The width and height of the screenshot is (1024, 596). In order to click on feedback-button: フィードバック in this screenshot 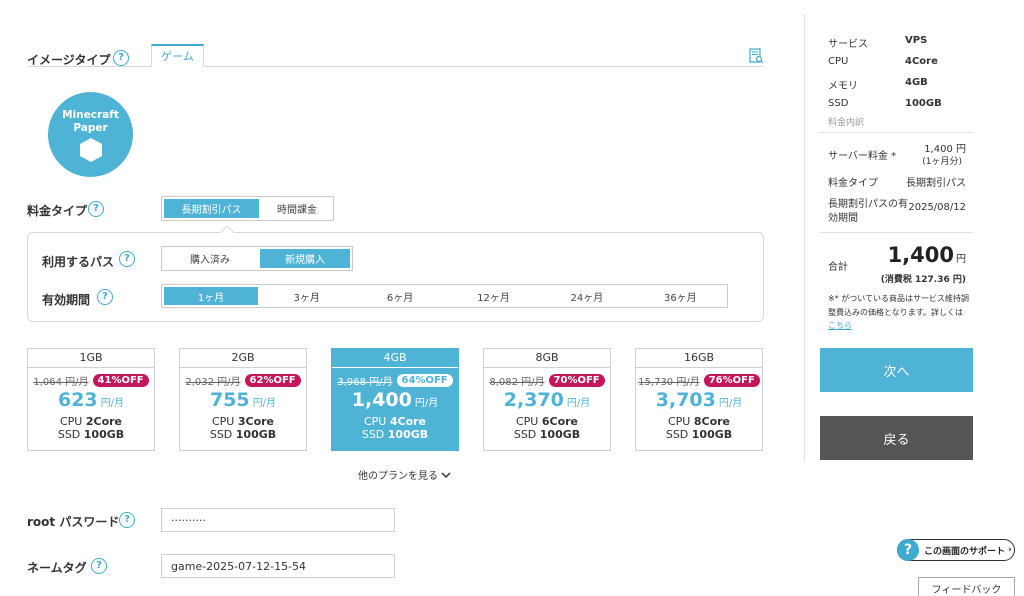, I will do `click(966, 586)`.